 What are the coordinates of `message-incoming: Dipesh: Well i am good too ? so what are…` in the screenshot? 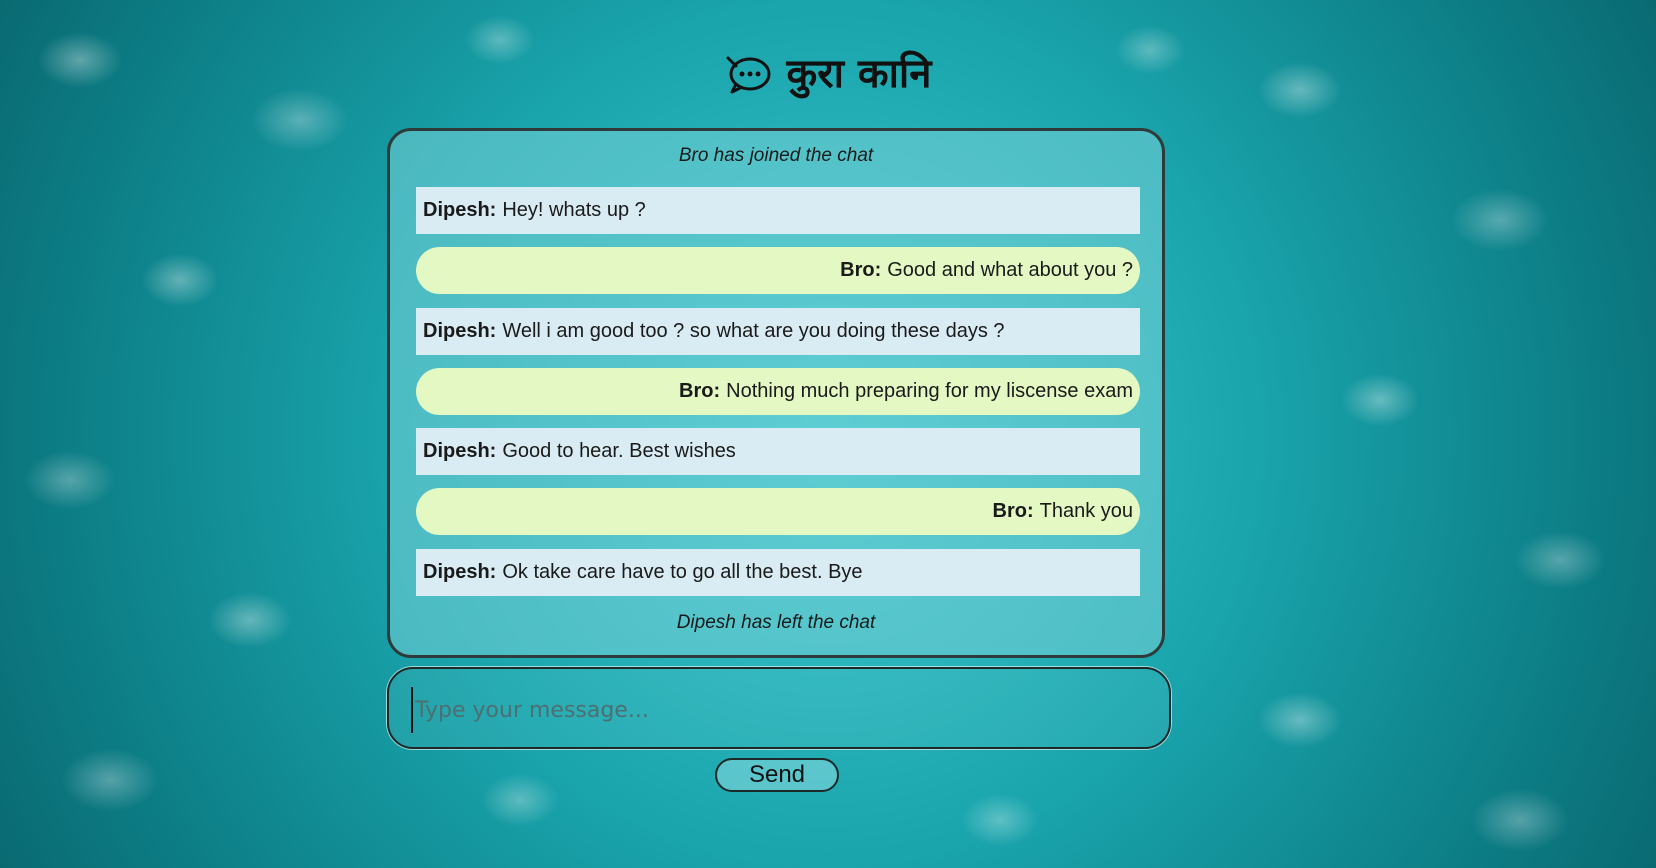 It's located at (778, 331).